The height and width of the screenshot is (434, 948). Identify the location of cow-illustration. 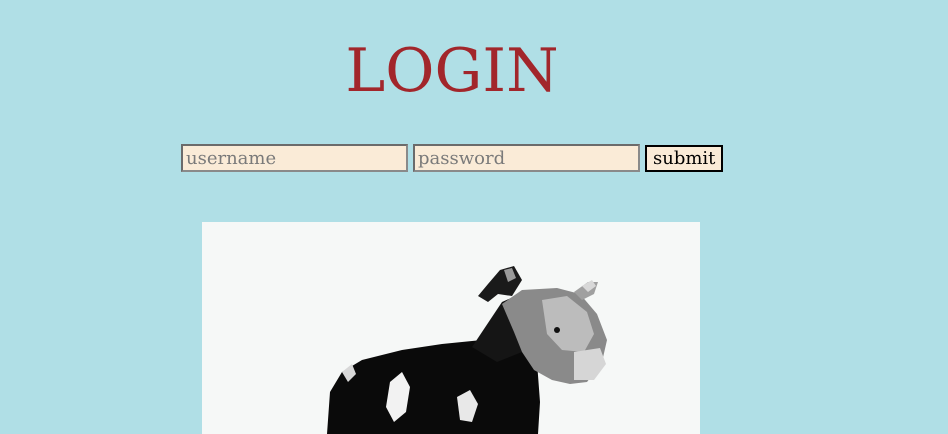
(467, 350).